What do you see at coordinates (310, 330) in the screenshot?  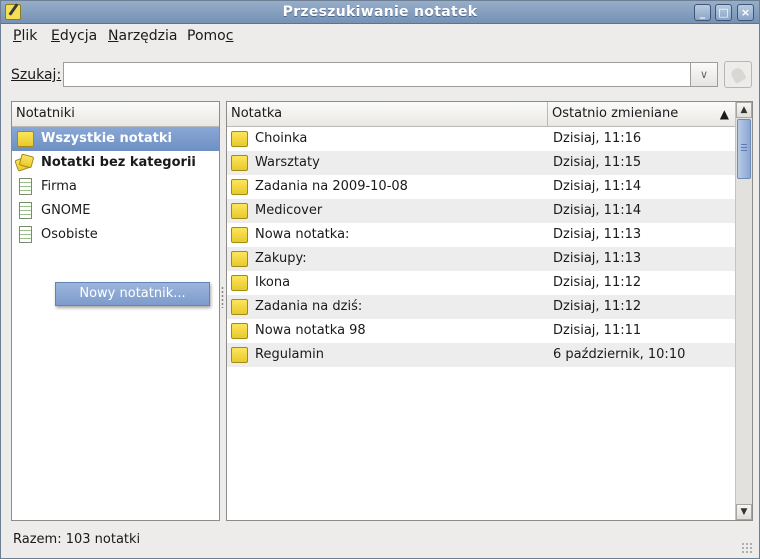 I see `note-title: Nowa notatka 98` at bounding box center [310, 330].